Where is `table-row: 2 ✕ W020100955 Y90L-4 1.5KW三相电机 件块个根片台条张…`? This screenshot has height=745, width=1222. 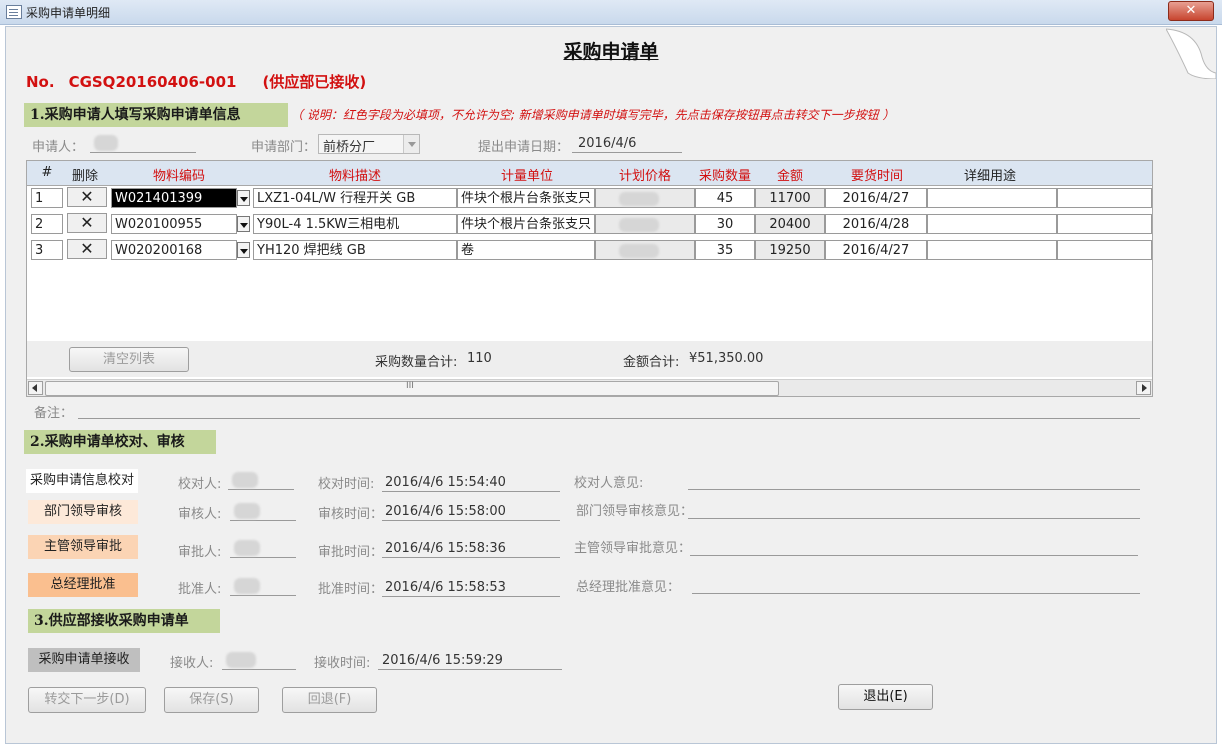
table-row: 2 ✕ W020100955 Y90L-4 1.5KW三相电机 件块个根片台条张… is located at coordinates (589, 224).